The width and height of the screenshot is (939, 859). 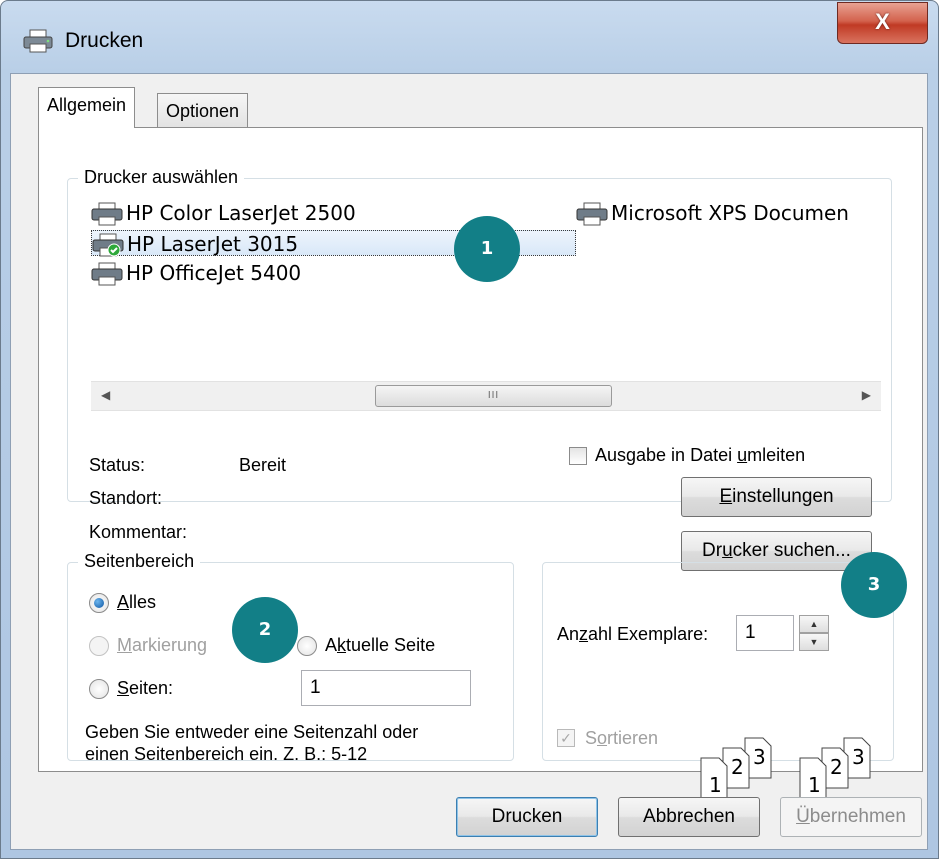 What do you see at coordinates (386, 688) in the screenshot?
I see `pages-input: 1` at bounding box center [386, 688].